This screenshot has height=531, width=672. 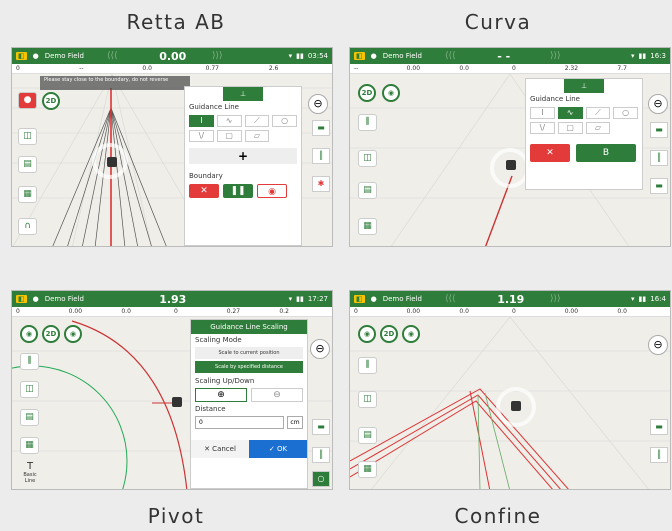 I want to click on add-line-button: +, so click(x=243, y=156).